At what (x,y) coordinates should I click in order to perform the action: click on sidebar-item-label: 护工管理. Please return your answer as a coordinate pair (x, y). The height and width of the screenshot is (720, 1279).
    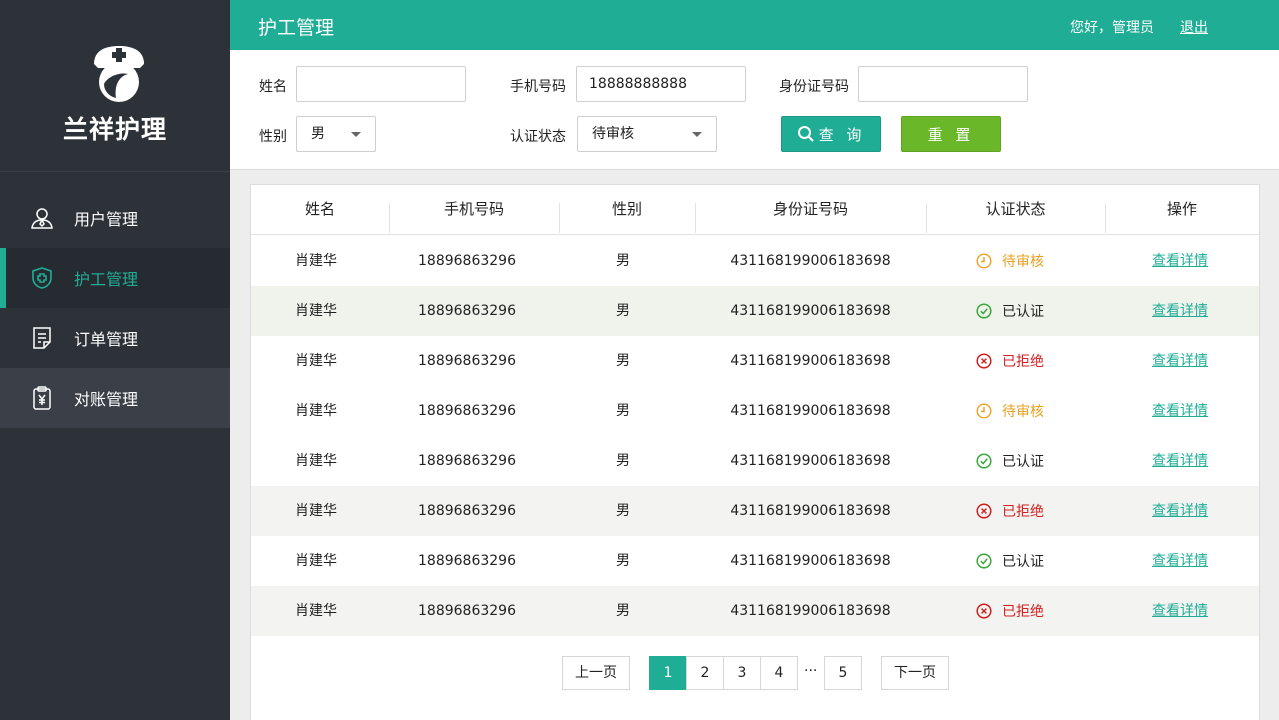
    Looking at the image, I should click on (106, 279).